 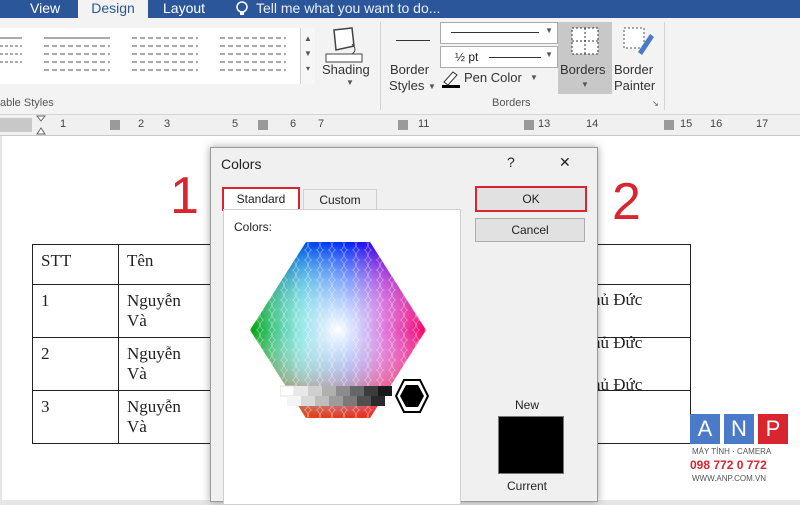 I want to click on ruler-number: 14, so click(x=592, y=124).